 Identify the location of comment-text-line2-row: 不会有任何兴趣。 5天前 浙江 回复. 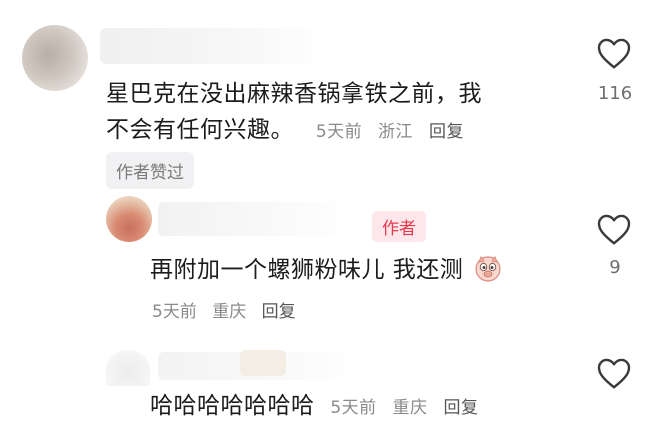
(341, 131).